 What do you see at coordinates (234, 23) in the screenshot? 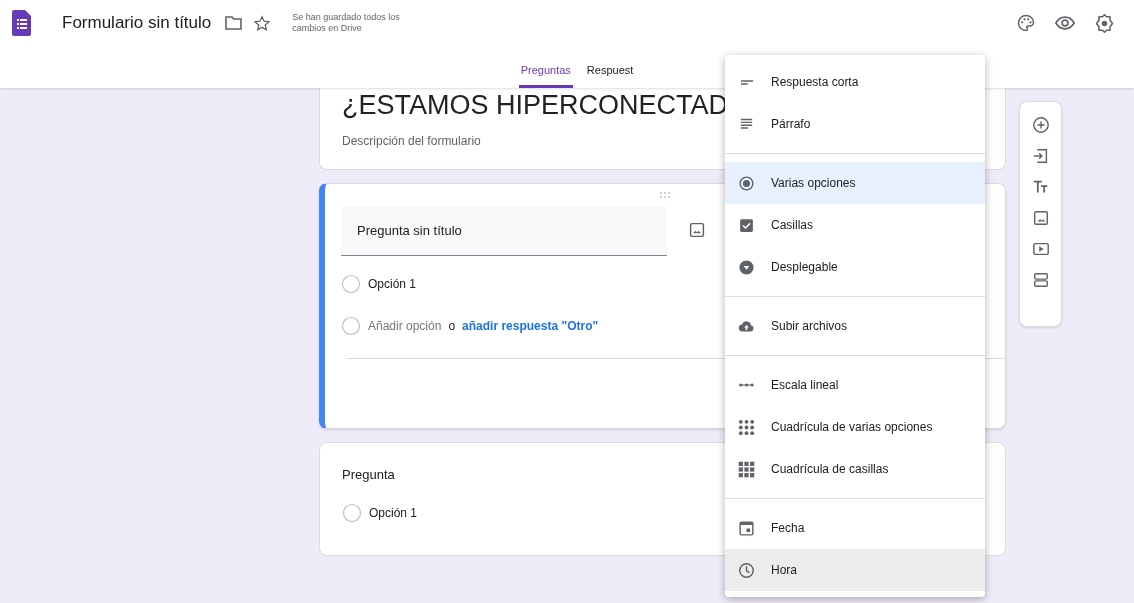
I see `folder-icon` at bounding box center [234, 23].